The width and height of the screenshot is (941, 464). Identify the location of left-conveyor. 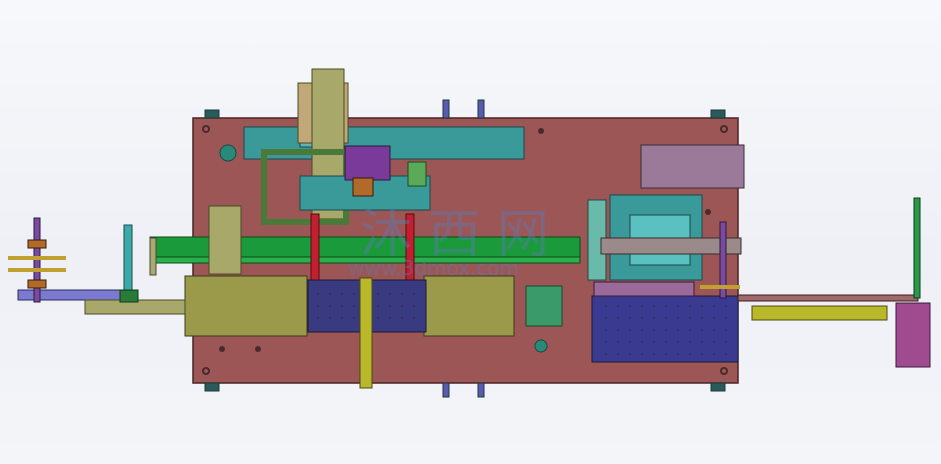
(97, 266).